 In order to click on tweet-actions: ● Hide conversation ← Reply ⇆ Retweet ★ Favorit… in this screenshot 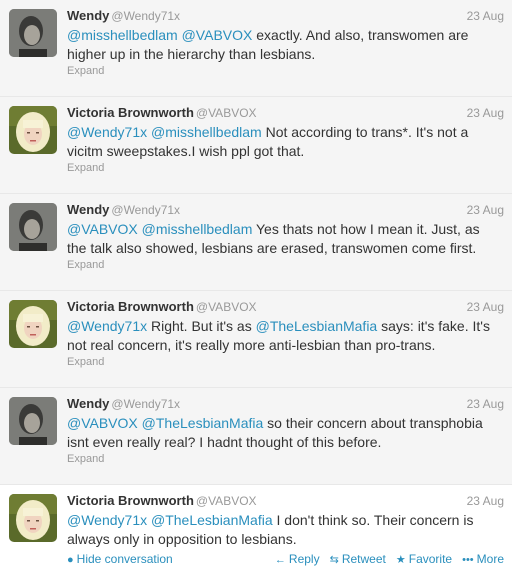, I will do `click(285, 559)`.